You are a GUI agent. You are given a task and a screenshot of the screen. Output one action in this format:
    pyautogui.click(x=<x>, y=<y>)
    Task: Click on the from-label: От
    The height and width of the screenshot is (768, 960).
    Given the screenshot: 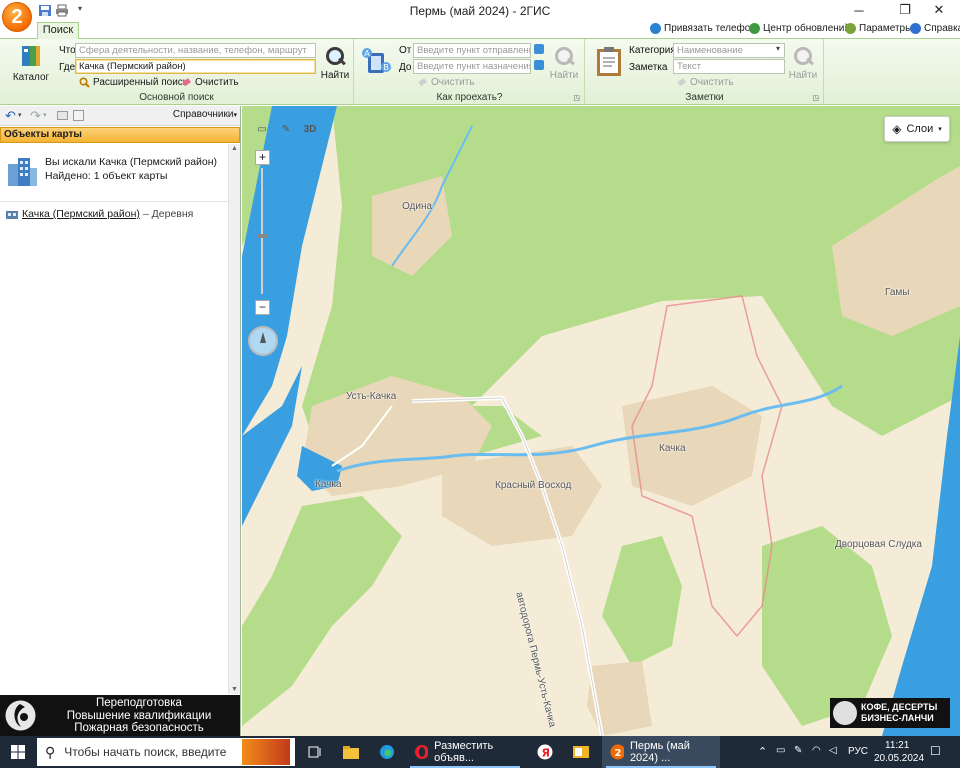 What is the action you would take?
    pyautogui.click(x=405, y=50)
    